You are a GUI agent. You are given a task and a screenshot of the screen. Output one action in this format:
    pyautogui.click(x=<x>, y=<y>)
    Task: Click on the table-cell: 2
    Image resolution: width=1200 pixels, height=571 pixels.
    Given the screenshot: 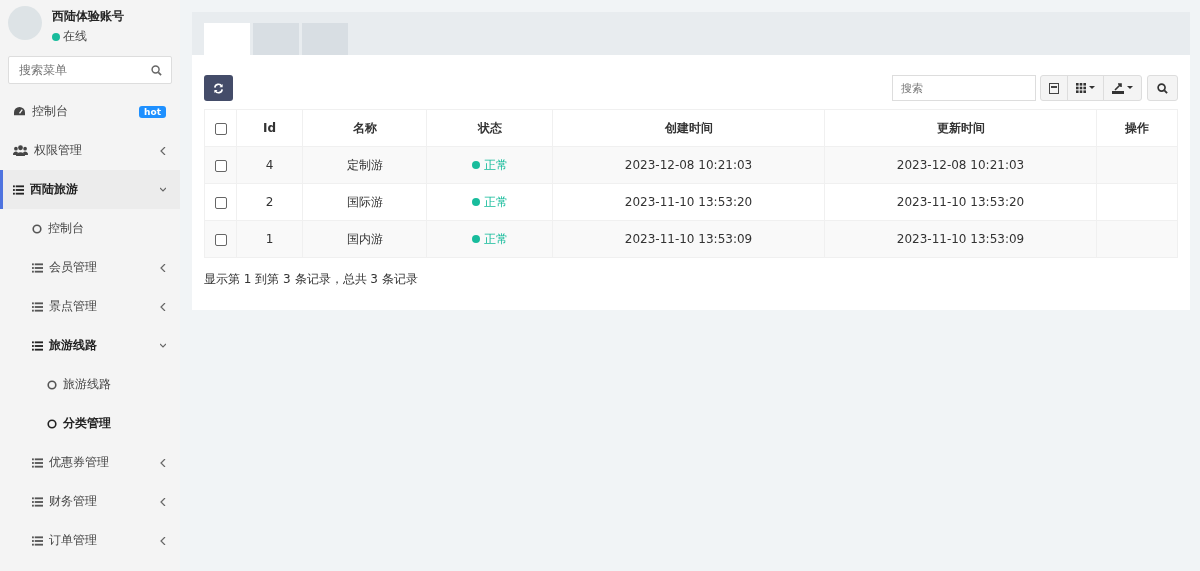 What is the action you would take?
    pyautogui.click(x=269, y=202)
    